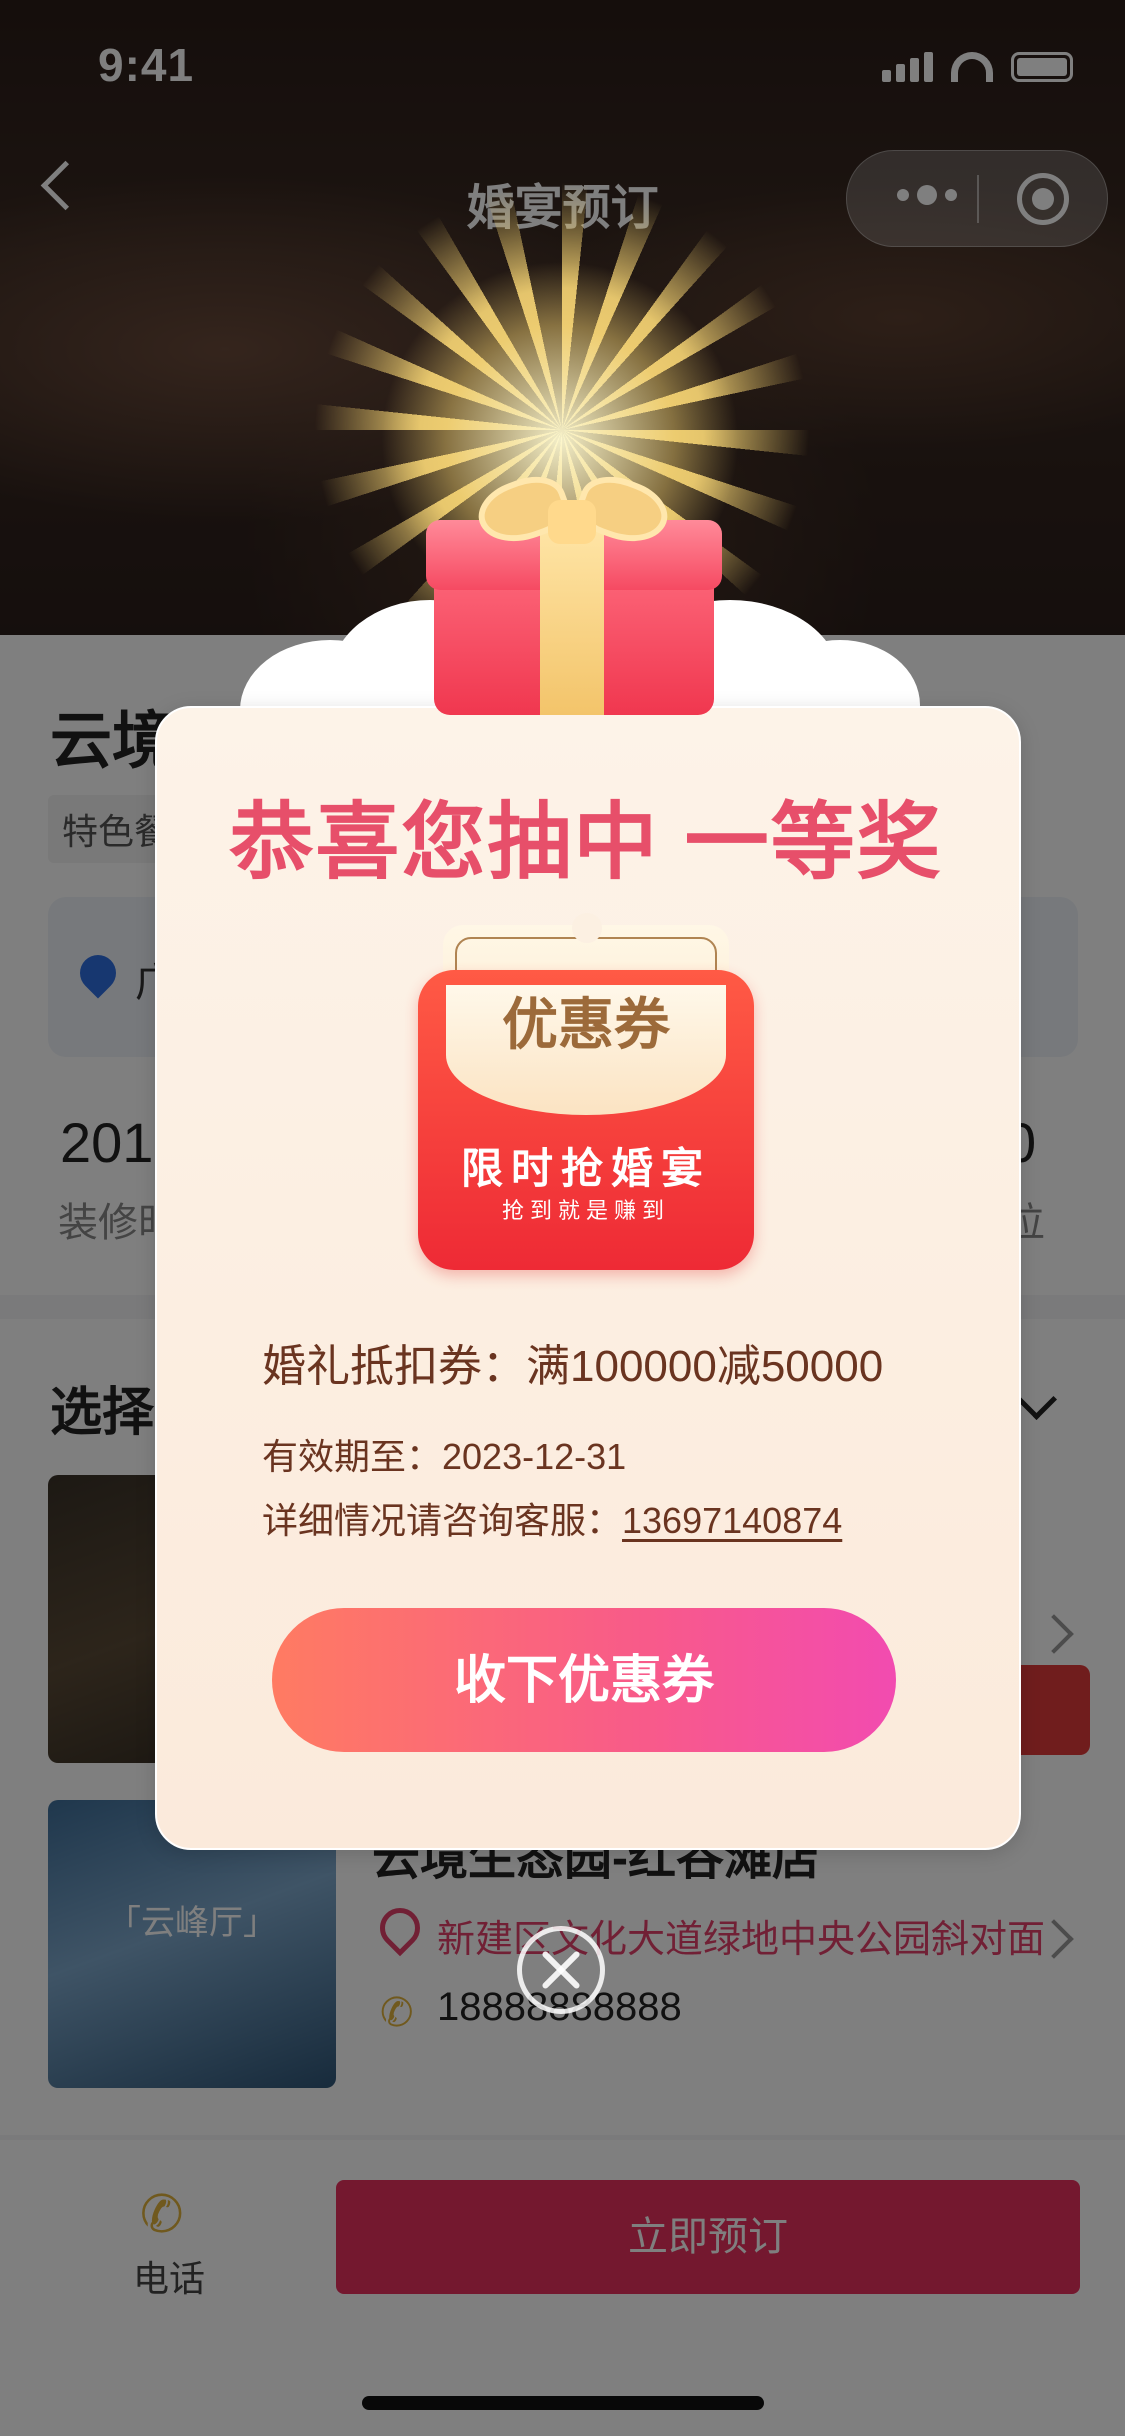 The image size is (1125, 2436). I want to click on accept-coupon-button: 收下优惠券, so click(584, 1680).